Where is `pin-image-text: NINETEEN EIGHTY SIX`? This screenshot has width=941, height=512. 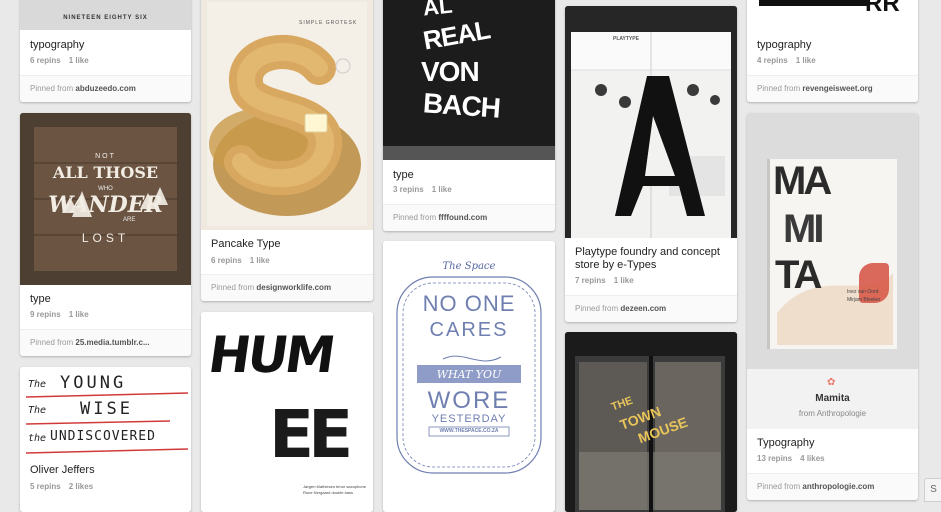 pin-image-text: NINETEEN EIGHTY SIX is located at coordinates (105, 18).